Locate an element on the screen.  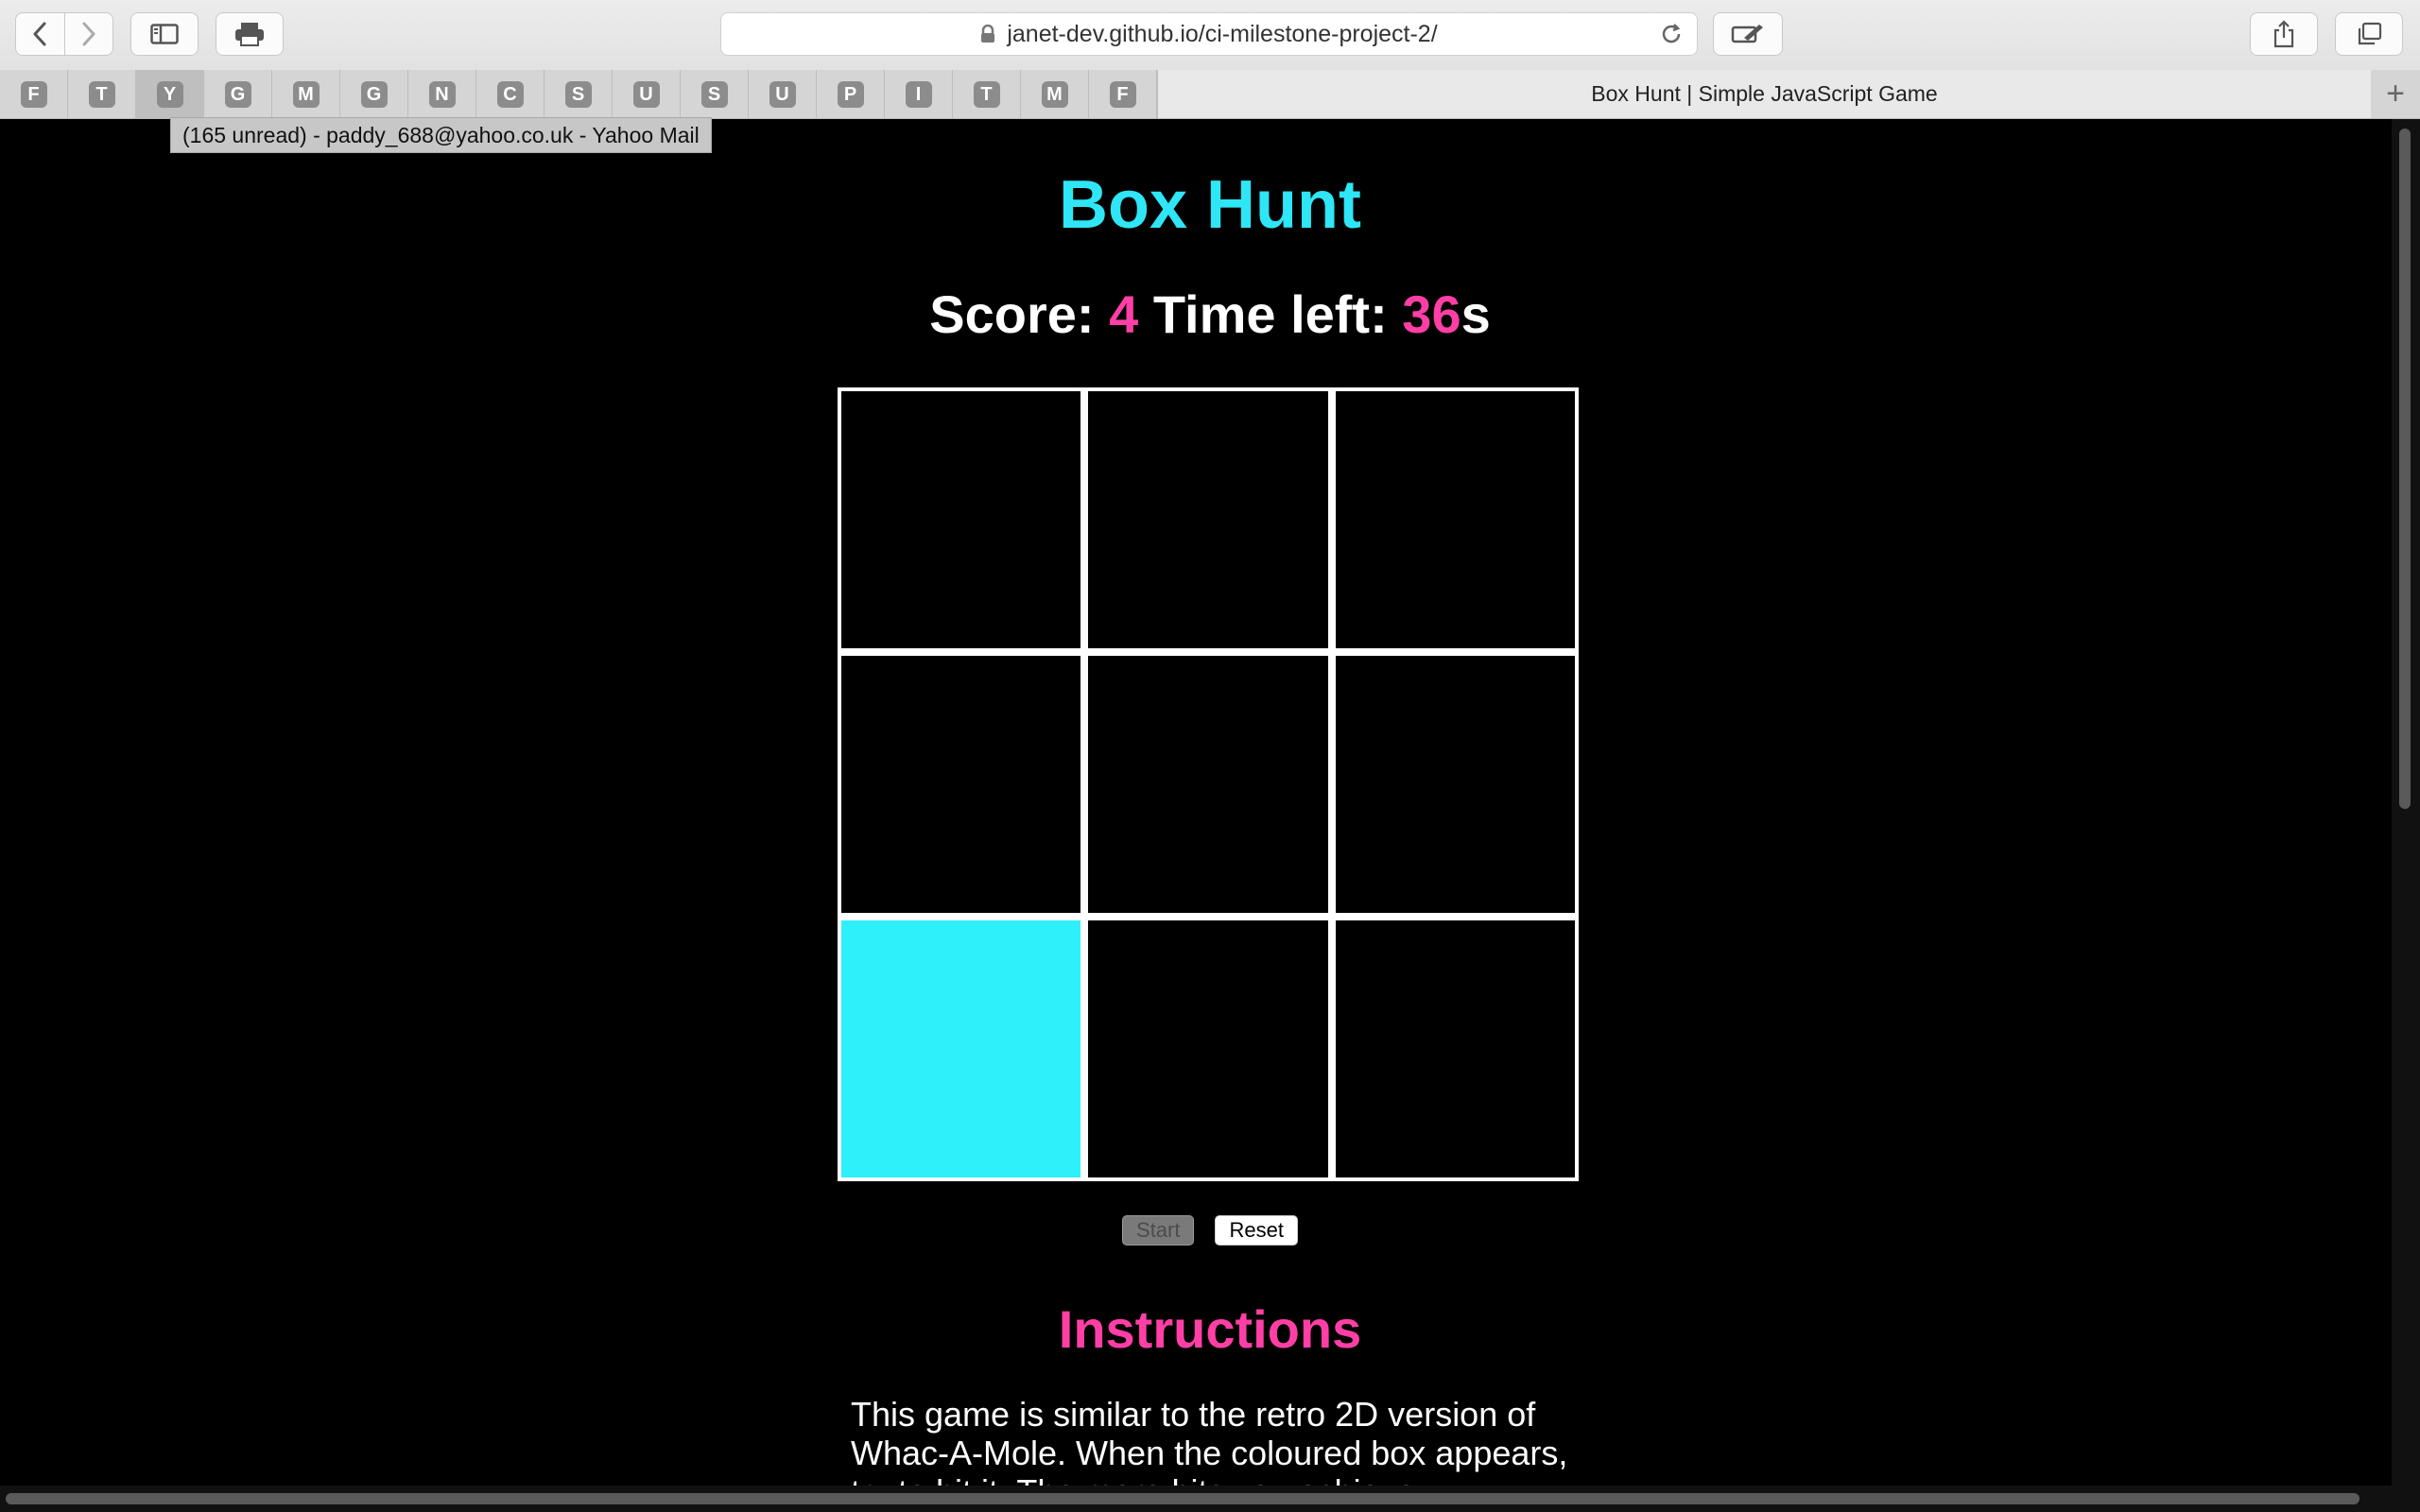
share-icon is located at coordinates (2283, 34).